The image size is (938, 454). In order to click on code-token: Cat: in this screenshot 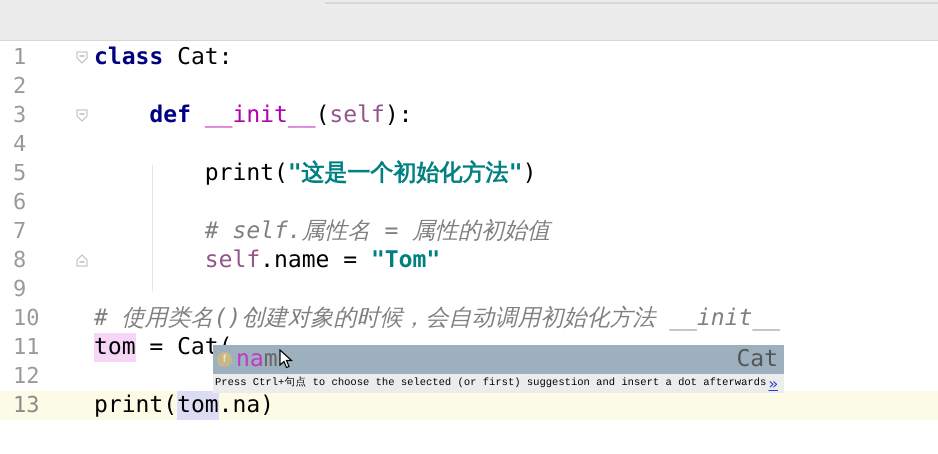, I will do `click(204, 57)`.